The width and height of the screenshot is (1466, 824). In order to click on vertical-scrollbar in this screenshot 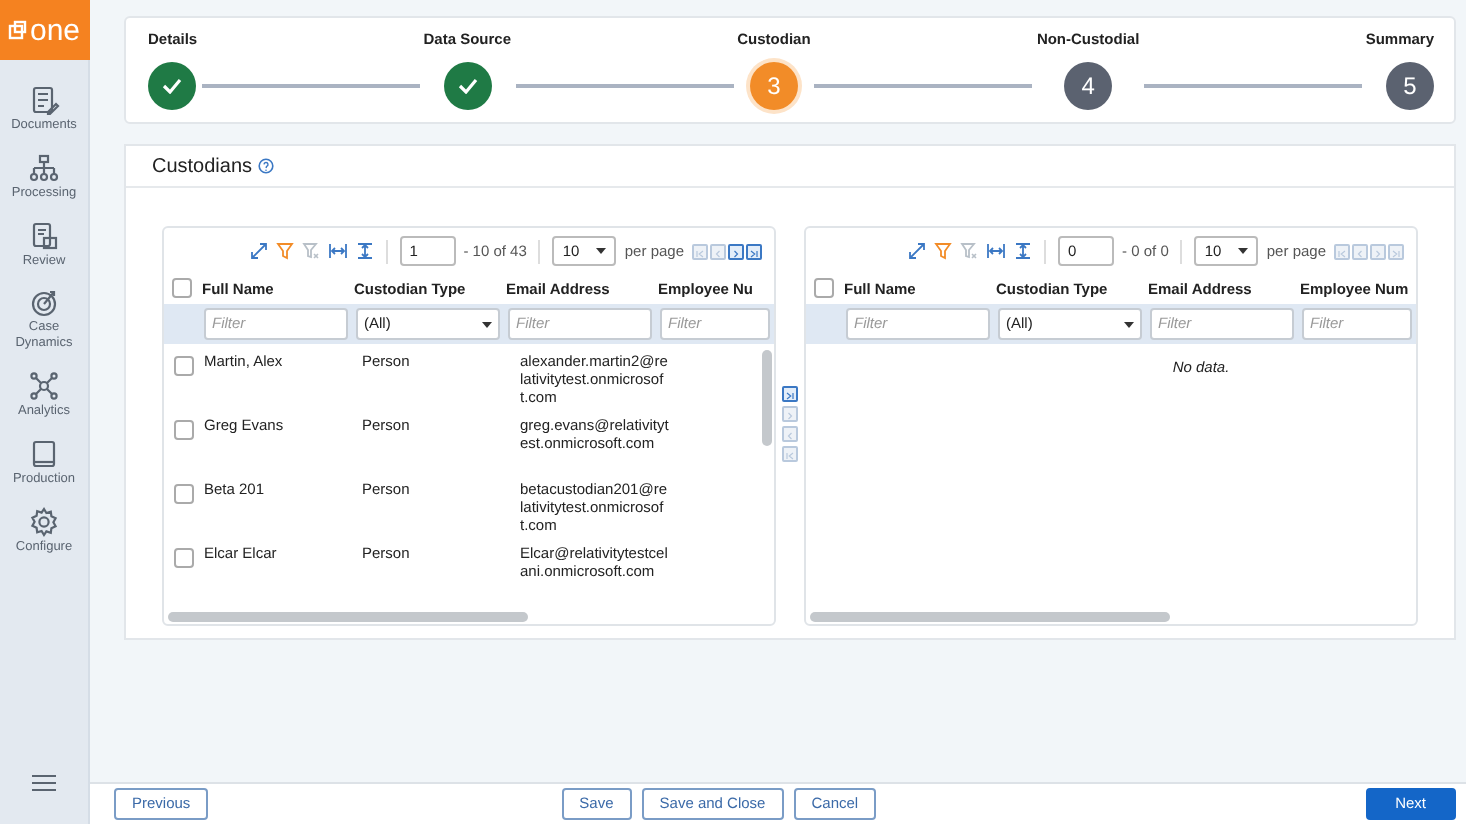, I will do `click(767, 398)`.